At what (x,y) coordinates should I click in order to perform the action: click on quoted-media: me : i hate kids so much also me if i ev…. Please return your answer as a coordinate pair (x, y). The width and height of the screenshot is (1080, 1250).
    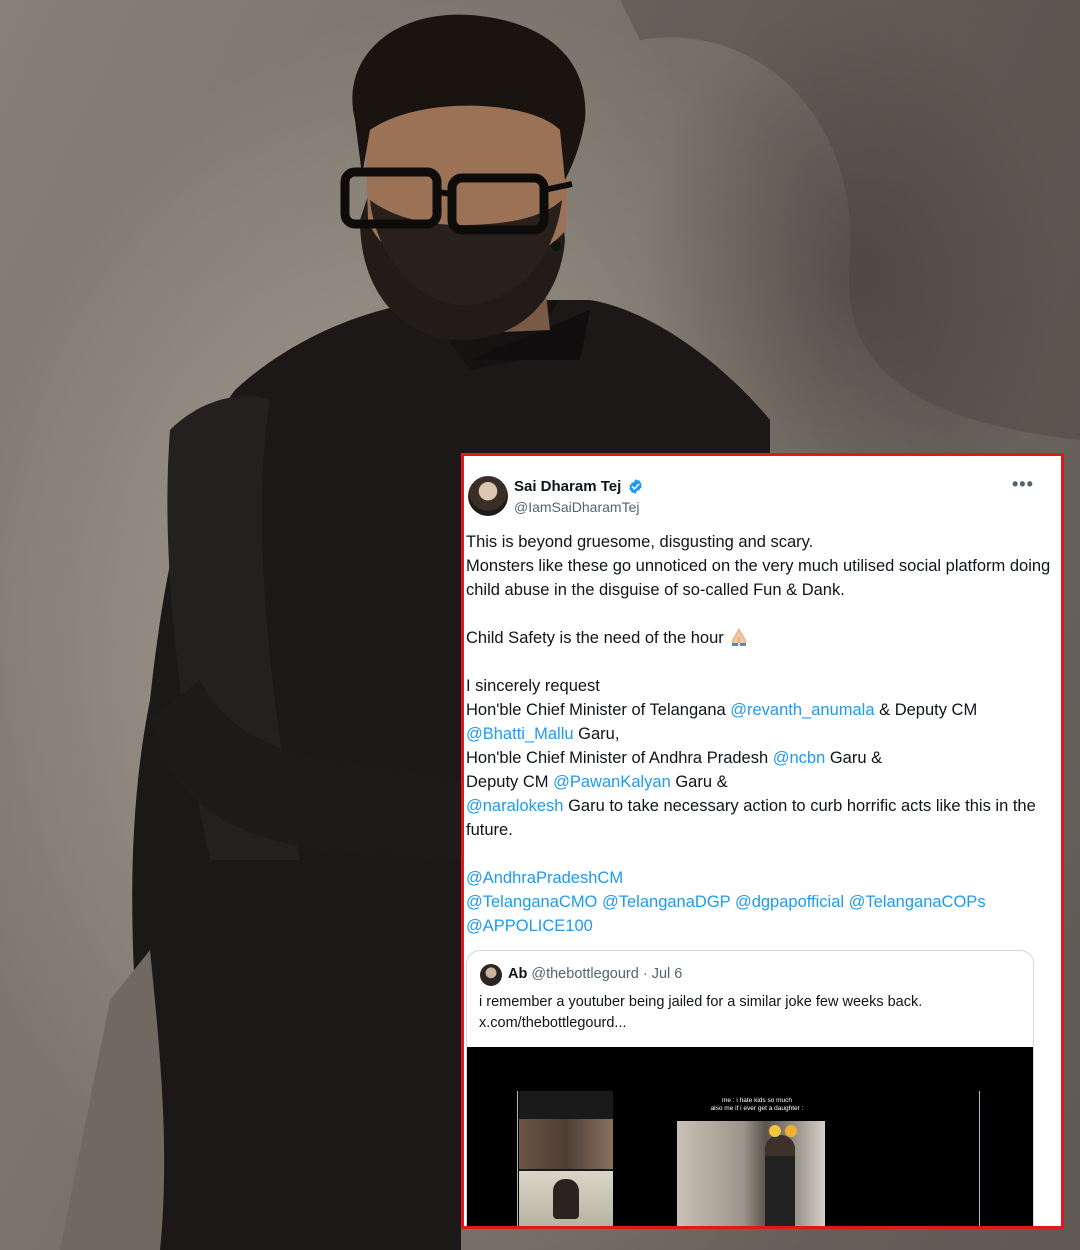
    Looking at the image, I should click on (750, 1136).